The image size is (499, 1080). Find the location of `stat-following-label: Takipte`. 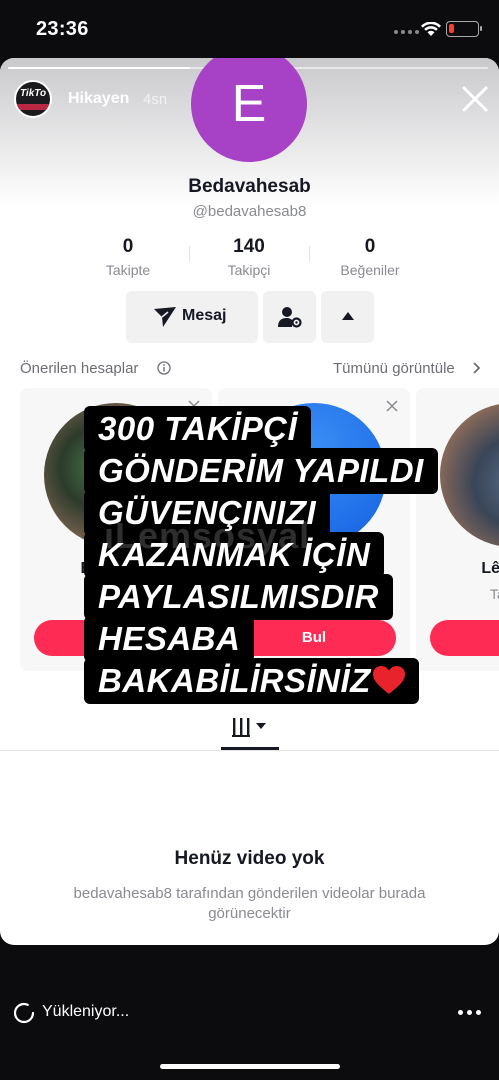

stat-following-label: Takipte is located at coordinates (128, 270).